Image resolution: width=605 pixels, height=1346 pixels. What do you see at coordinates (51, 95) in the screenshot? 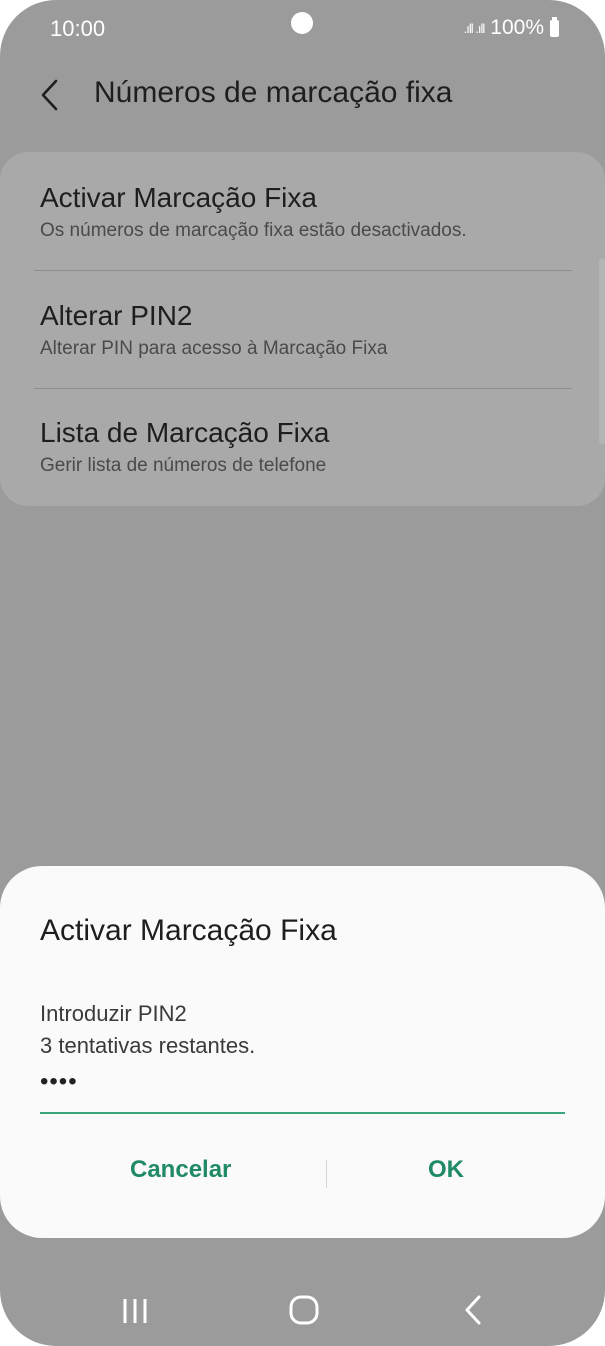
I see `chevron-left-icon` at bounding box center [51, 95].